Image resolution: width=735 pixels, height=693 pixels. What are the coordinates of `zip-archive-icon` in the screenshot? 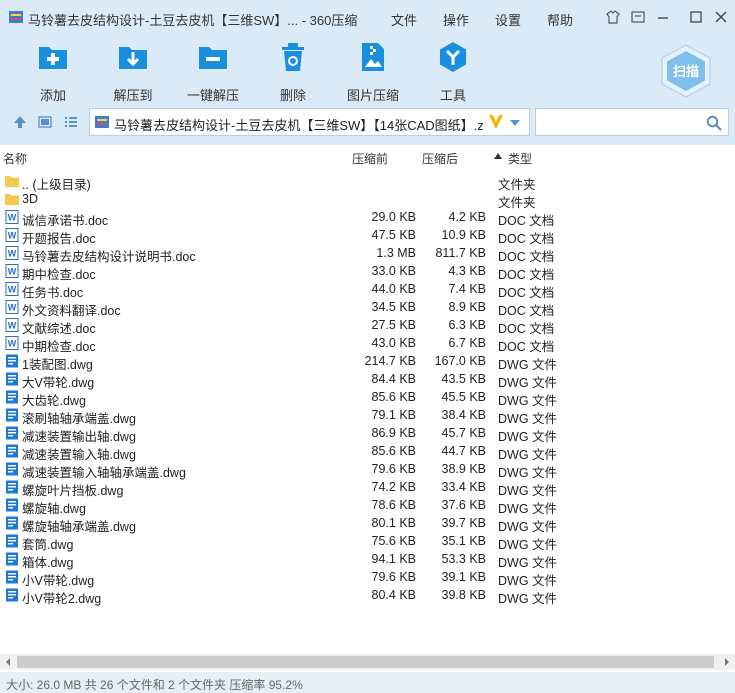 It's located at (102, 122).